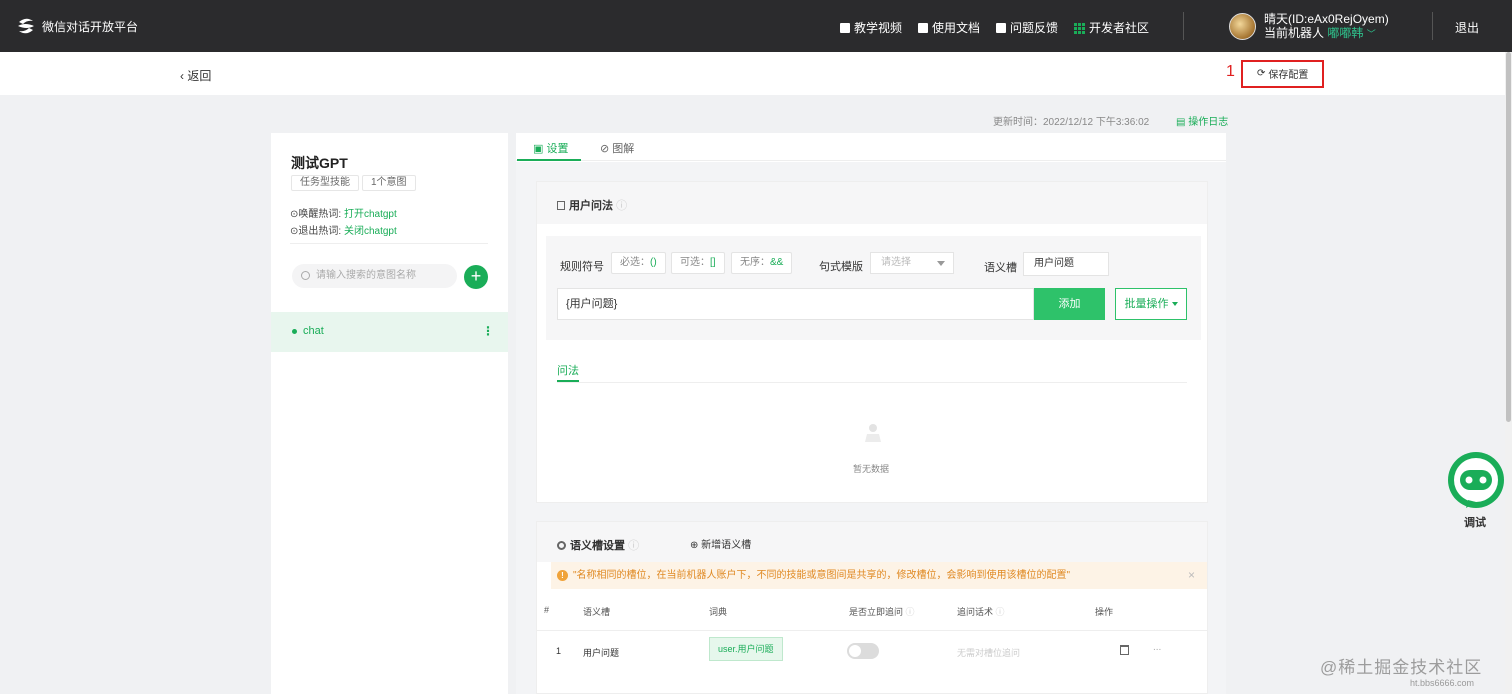 This screenshot has width=1512, height=694. I want to click on watermark: @稀土掘金技术社区, so click(1401, 667).